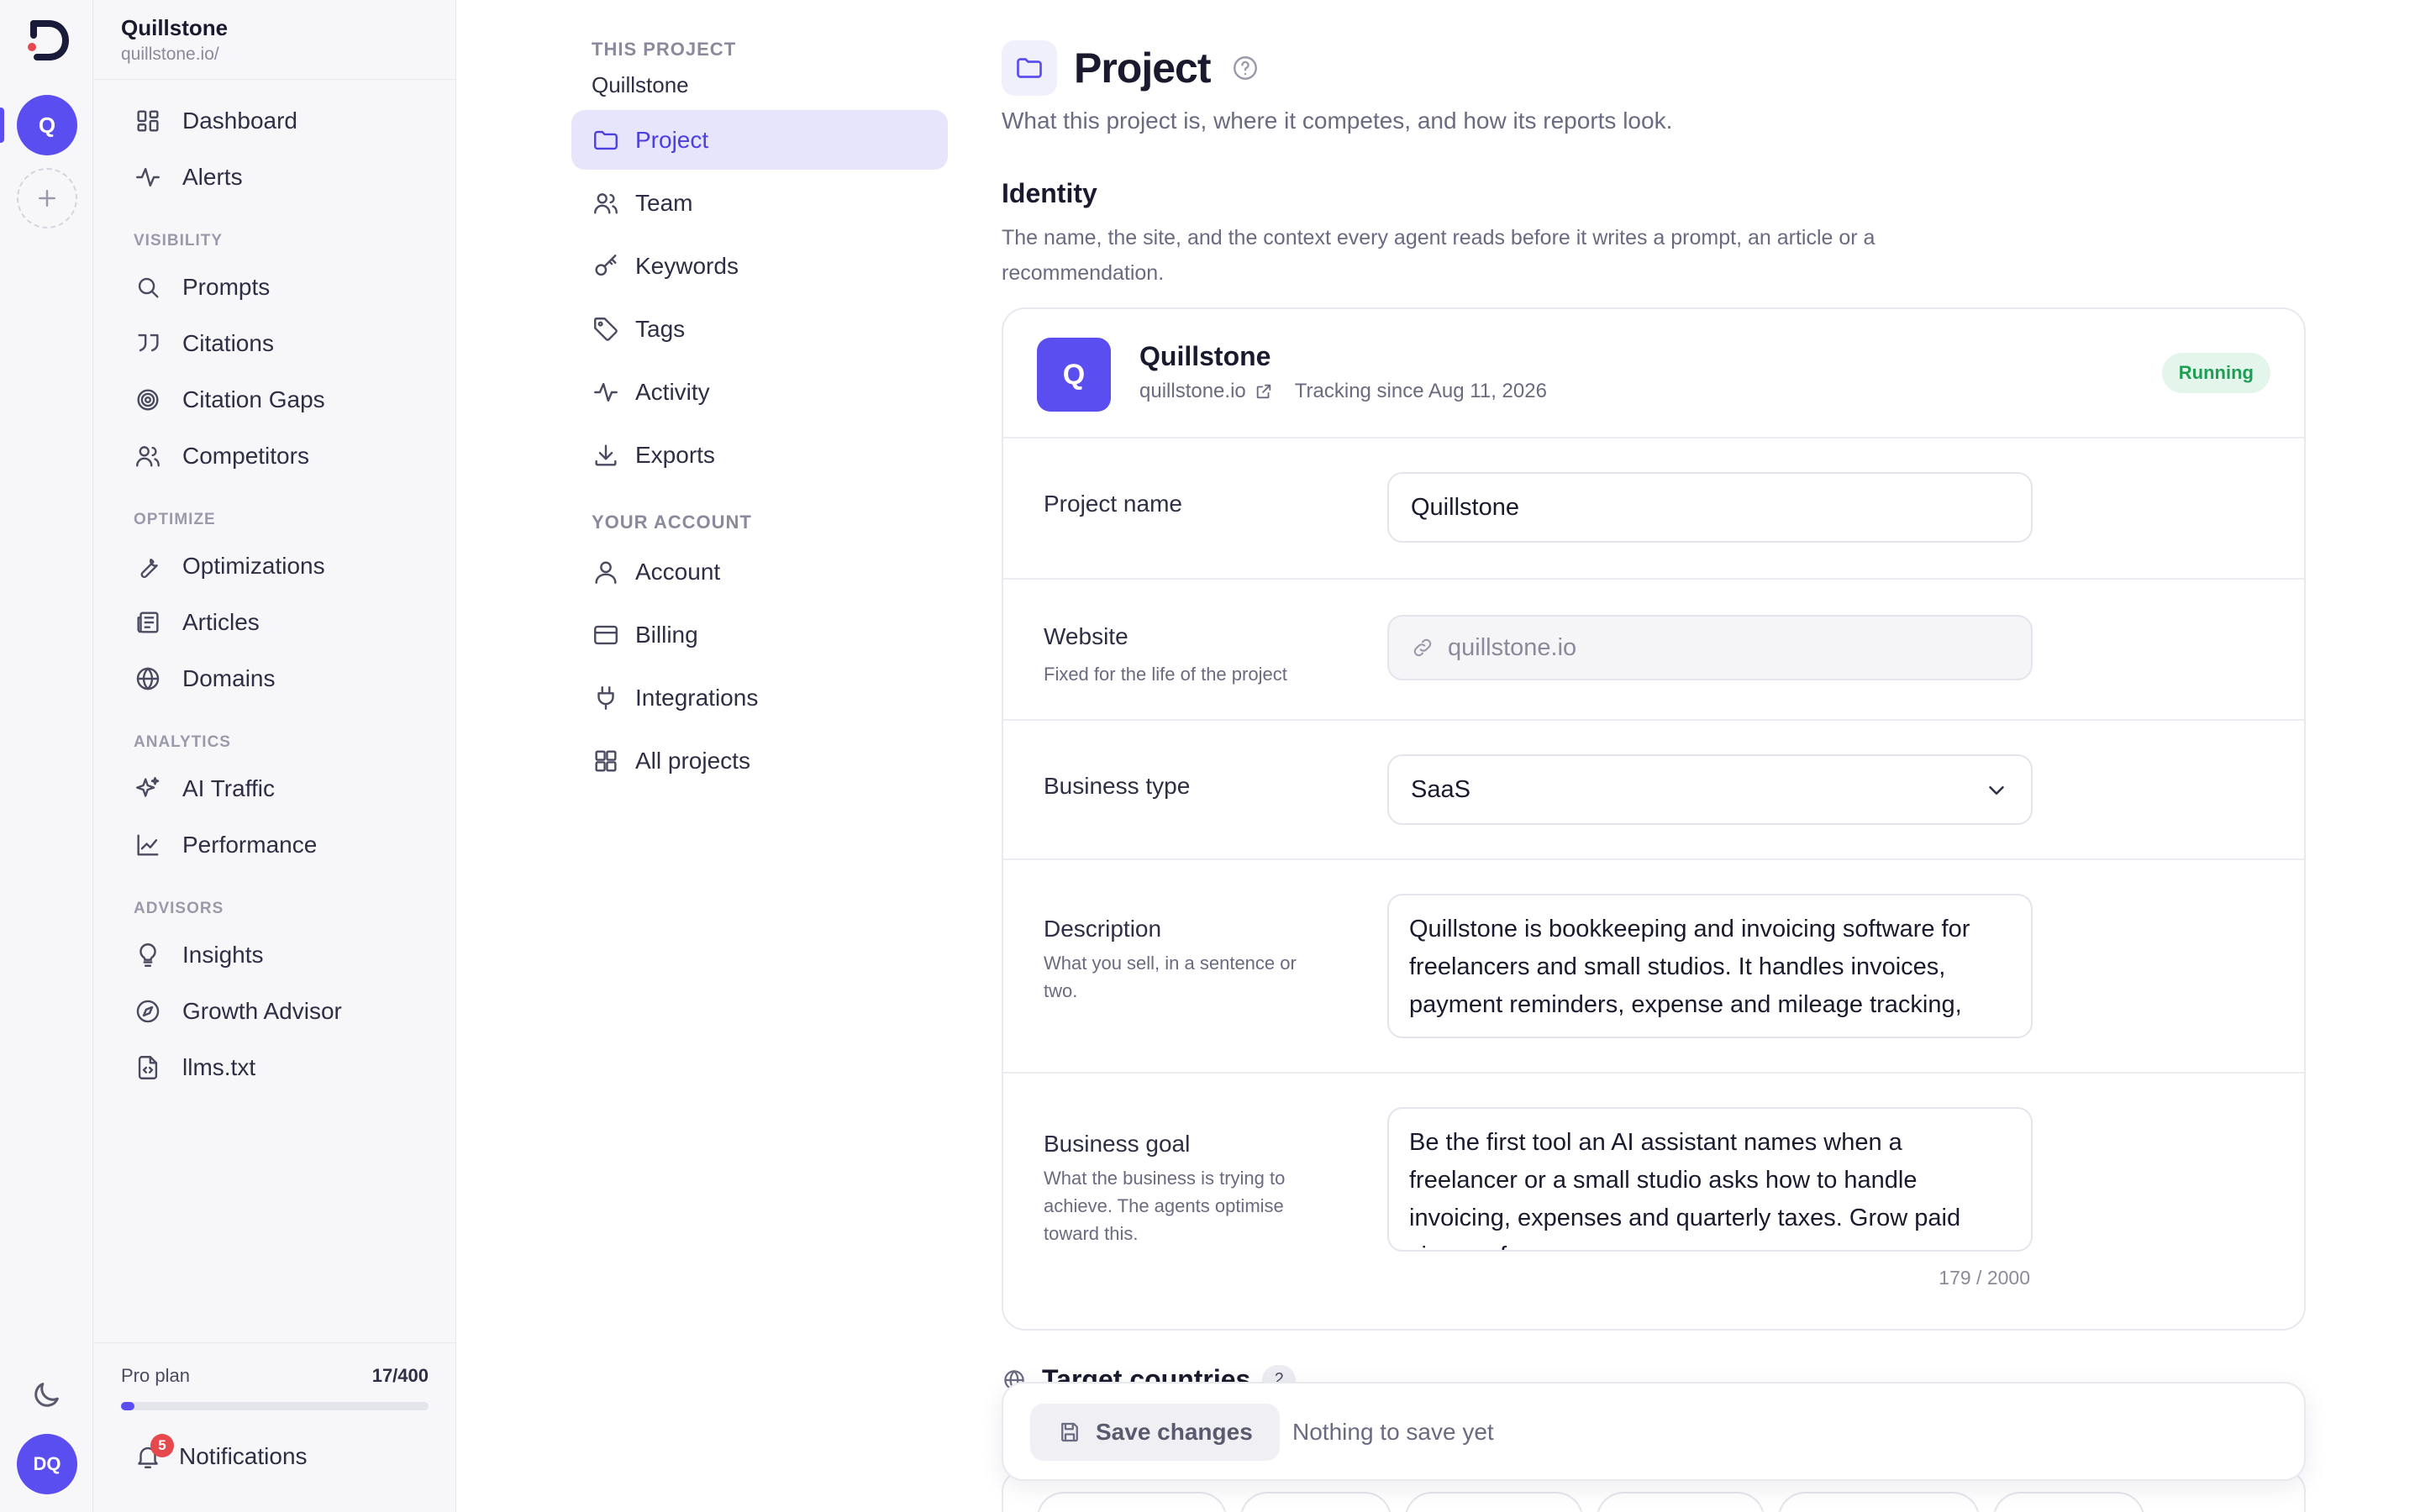 The width and height of the screenshot is (2420, 1512). Describe the element at coordinates (1193, 391) in the screenshot. I see `project-domain-link: quillstone.io` at that location.